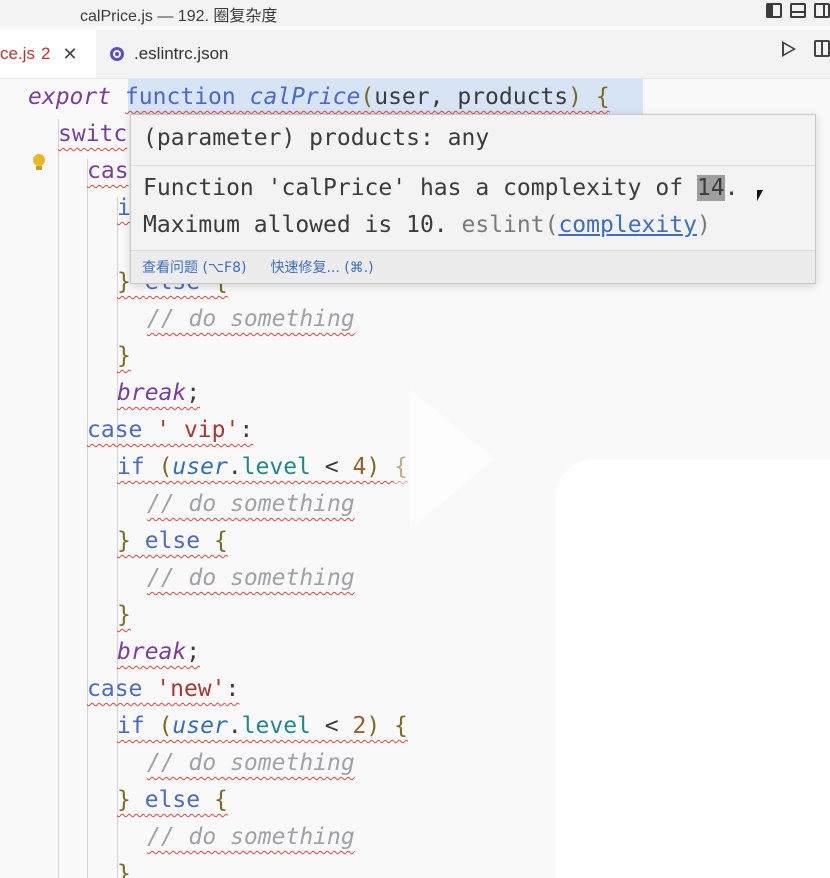 This screenshot has width=830, height=878. Describe the element at coordinates (172, 541) in the screenshot. I see `keyword: else` at that location.